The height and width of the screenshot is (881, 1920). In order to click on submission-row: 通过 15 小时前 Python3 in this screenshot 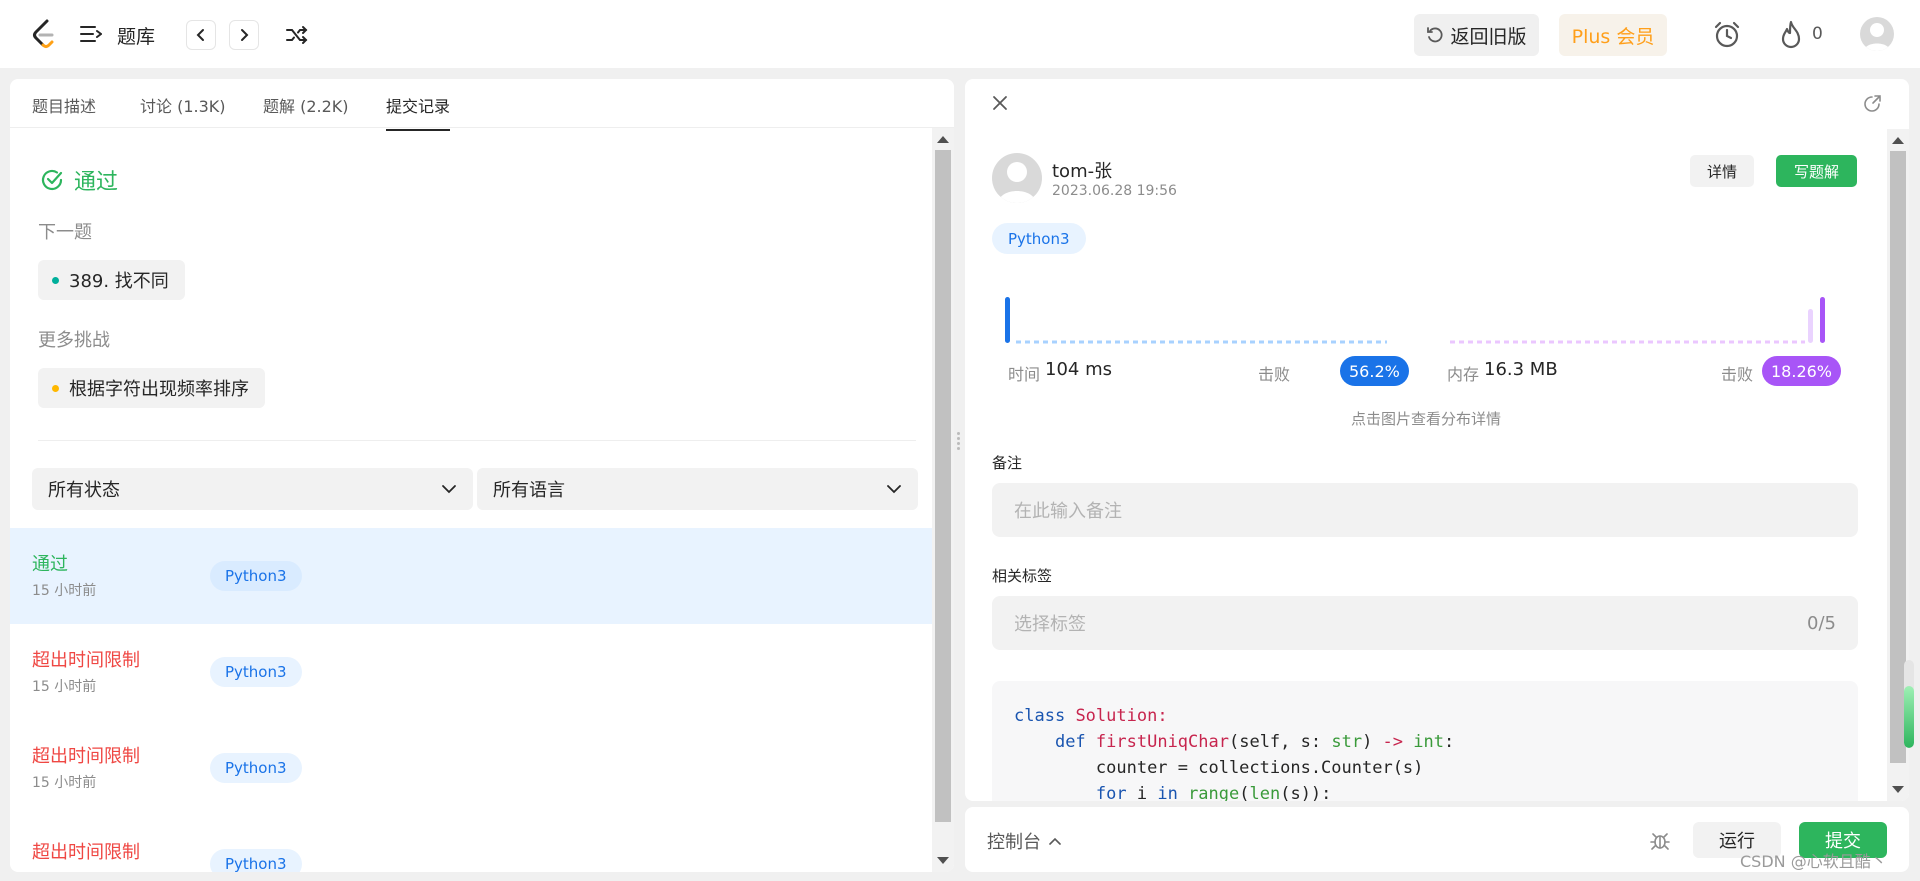, I will do `click(471, 576)`.